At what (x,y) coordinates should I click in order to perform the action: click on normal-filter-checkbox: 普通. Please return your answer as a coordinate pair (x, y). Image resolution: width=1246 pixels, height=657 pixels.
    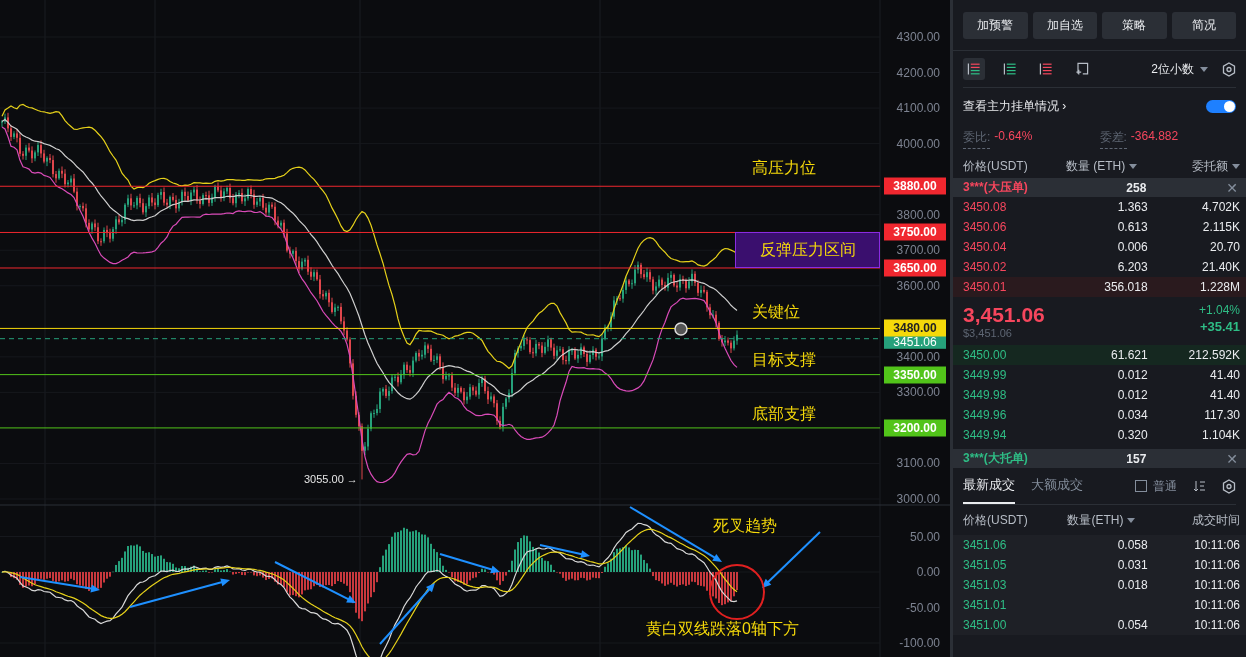
    Looking at the image, I should click on (1156, 486).